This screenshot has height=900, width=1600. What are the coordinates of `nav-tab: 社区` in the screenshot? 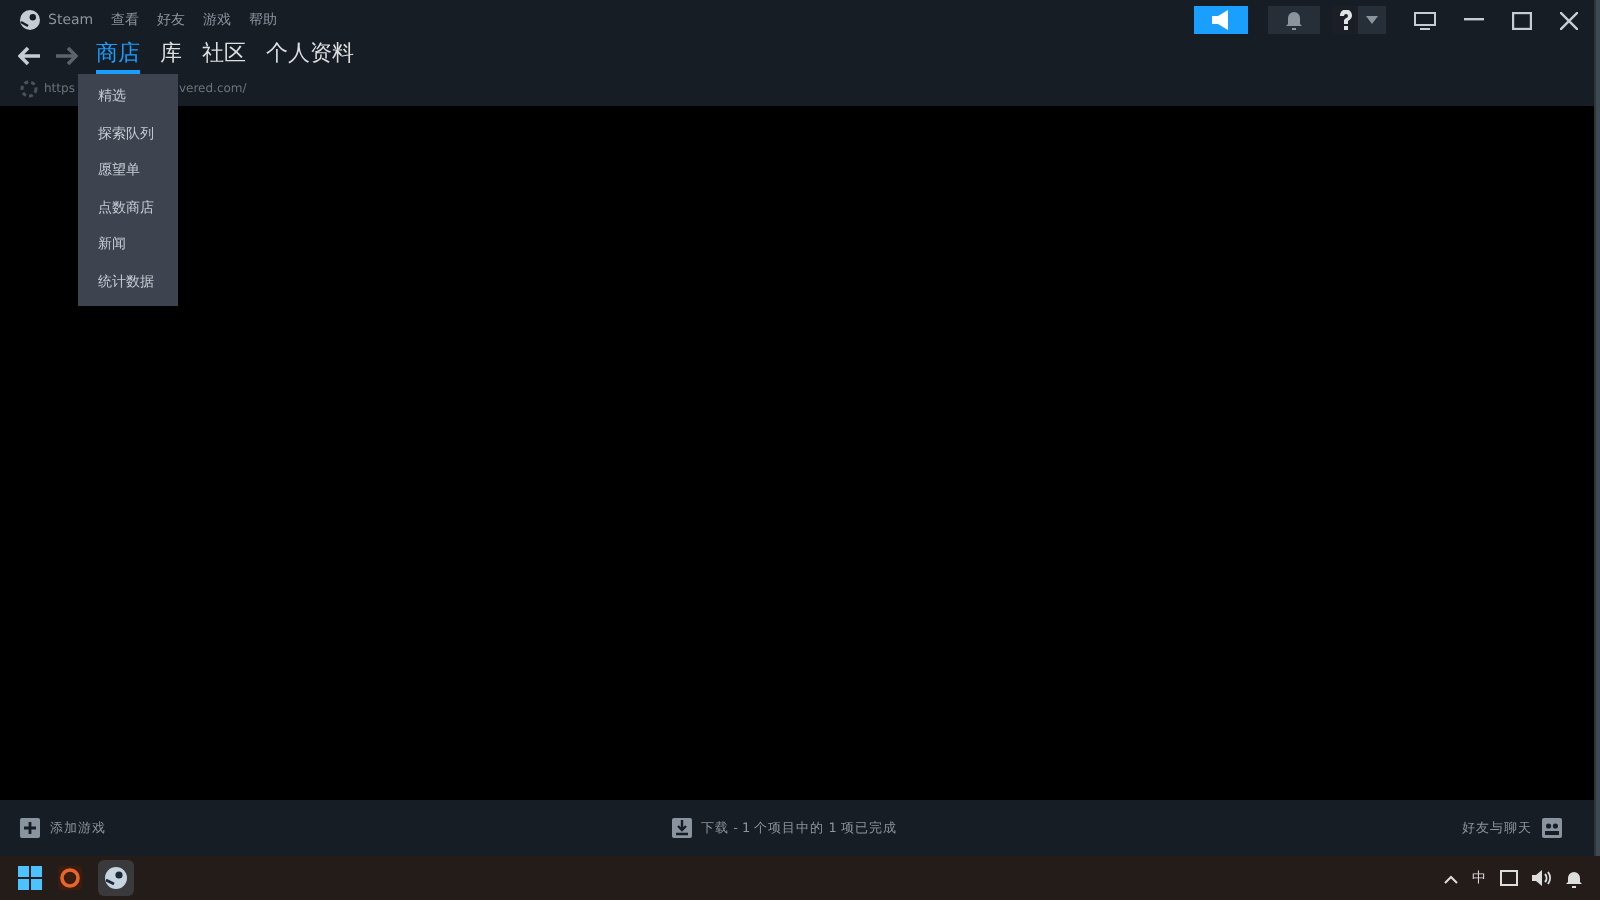 It's located at (224, 56).